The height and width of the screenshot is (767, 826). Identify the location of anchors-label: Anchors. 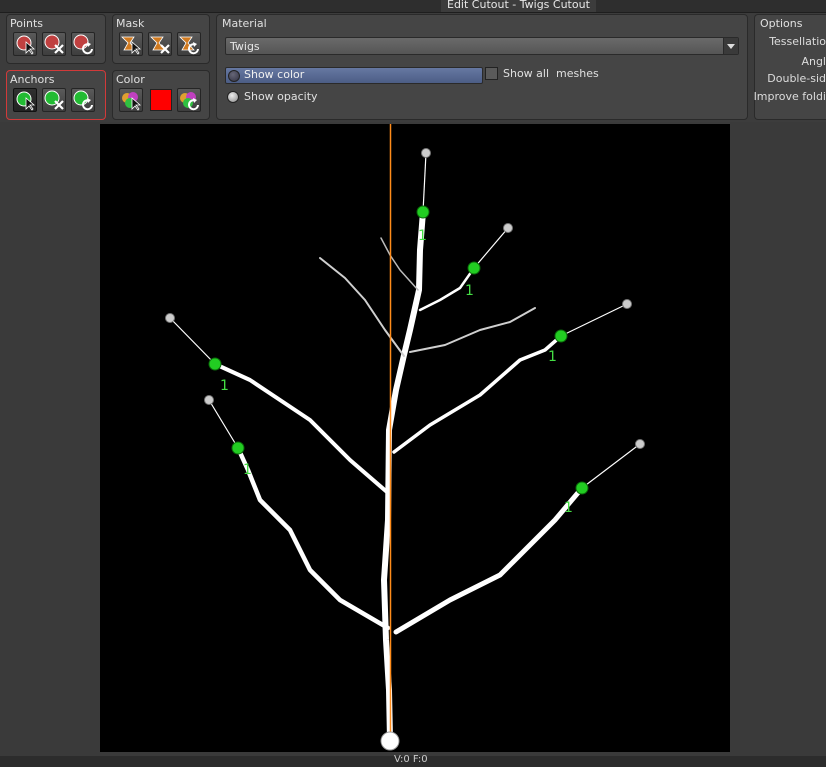
(32, 79).